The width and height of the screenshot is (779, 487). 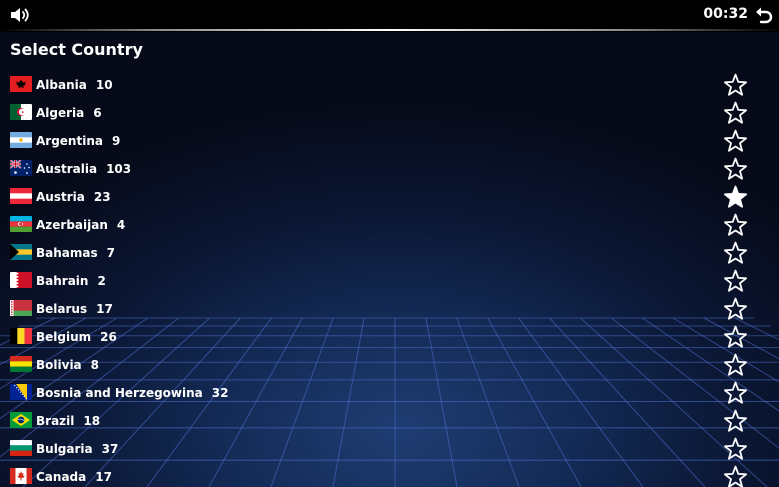 I want to click on albania-flag-icon, so click(x=21, y=84).